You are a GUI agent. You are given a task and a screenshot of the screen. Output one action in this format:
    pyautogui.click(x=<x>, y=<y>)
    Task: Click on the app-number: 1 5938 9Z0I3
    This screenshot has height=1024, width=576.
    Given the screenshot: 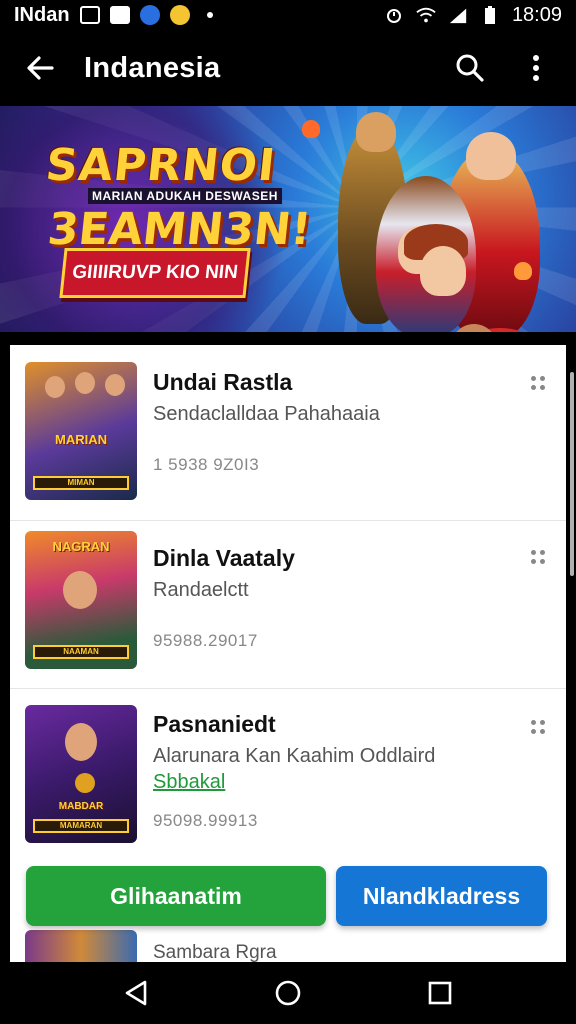 What is the action you would take?
    pyautogui.click(x=206, y=464)
    